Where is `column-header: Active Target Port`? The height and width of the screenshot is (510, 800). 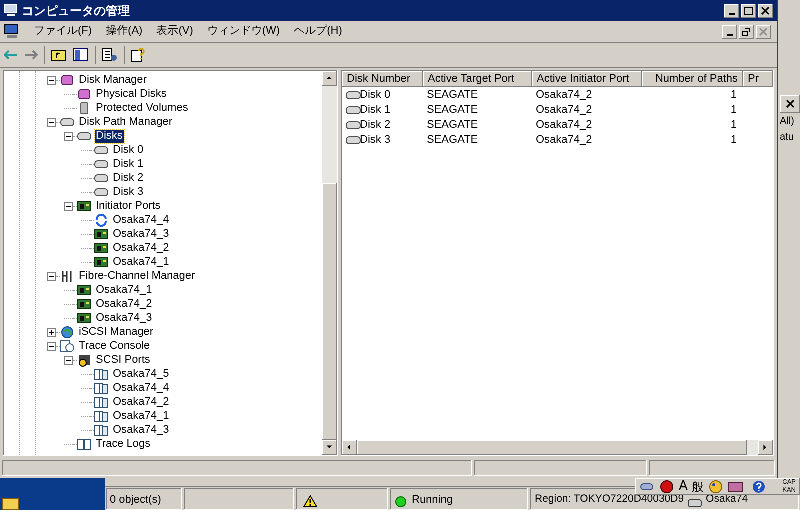 column-header: Active Target Port is located at coordinates (477, 79).